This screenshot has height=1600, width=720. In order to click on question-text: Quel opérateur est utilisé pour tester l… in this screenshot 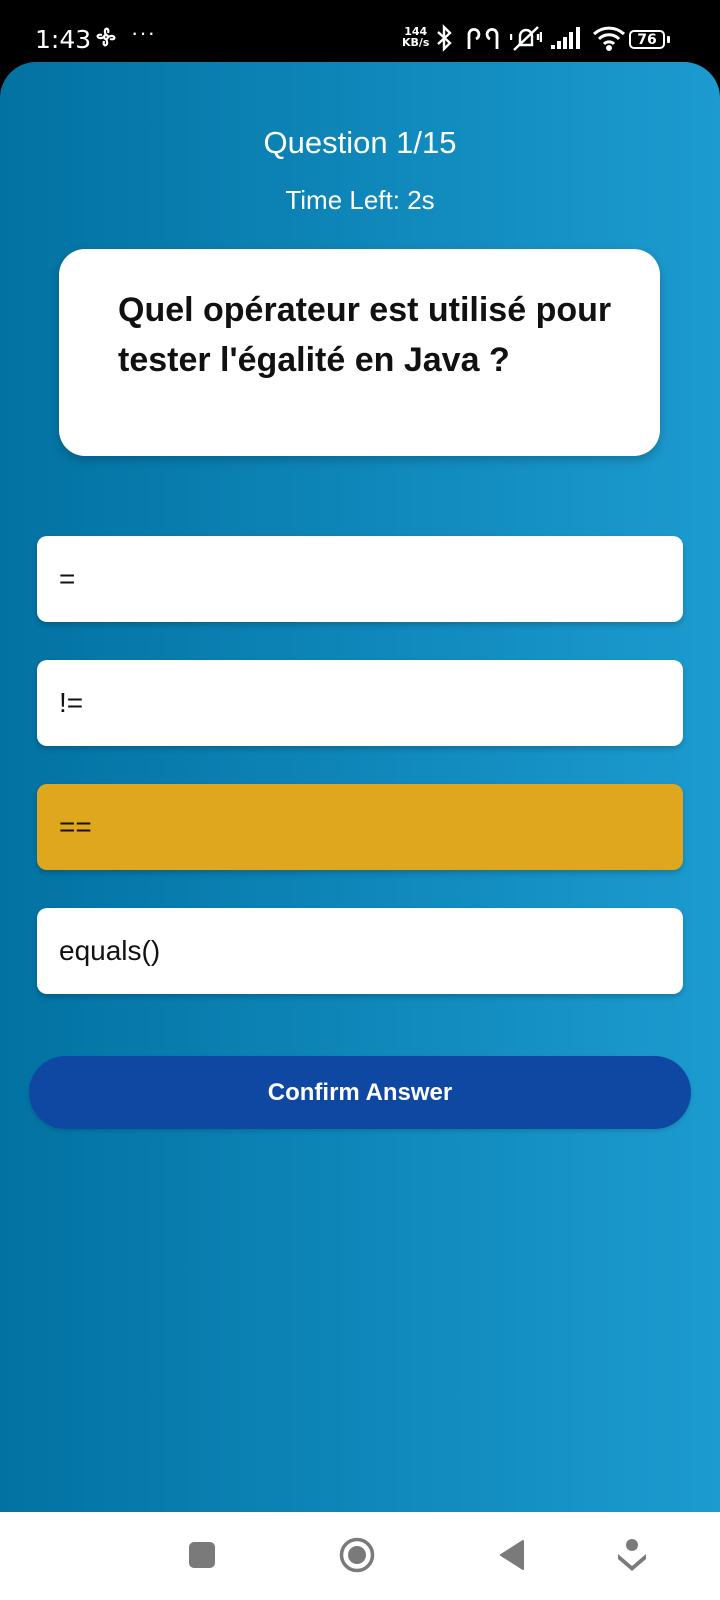, I will do `click(365, 335)`.